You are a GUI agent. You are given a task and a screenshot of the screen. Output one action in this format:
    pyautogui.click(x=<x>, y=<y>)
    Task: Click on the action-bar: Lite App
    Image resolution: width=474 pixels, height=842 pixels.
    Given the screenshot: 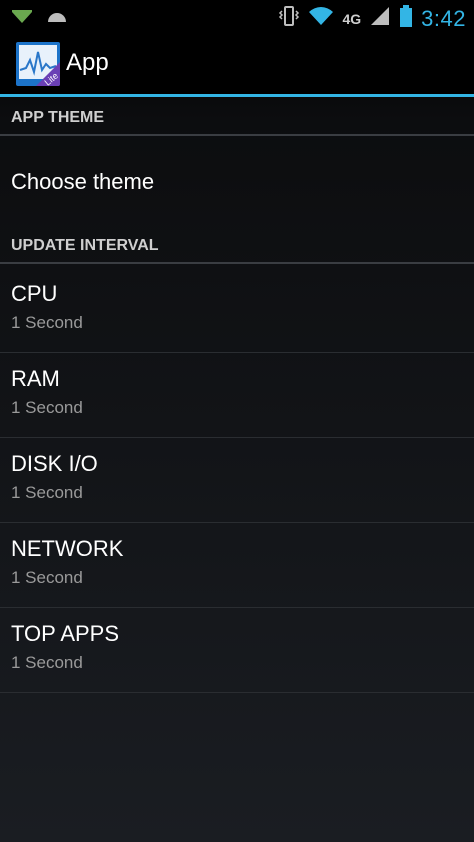 What is the action you would take?
    pyautogui.click(x=237, y=65)
    